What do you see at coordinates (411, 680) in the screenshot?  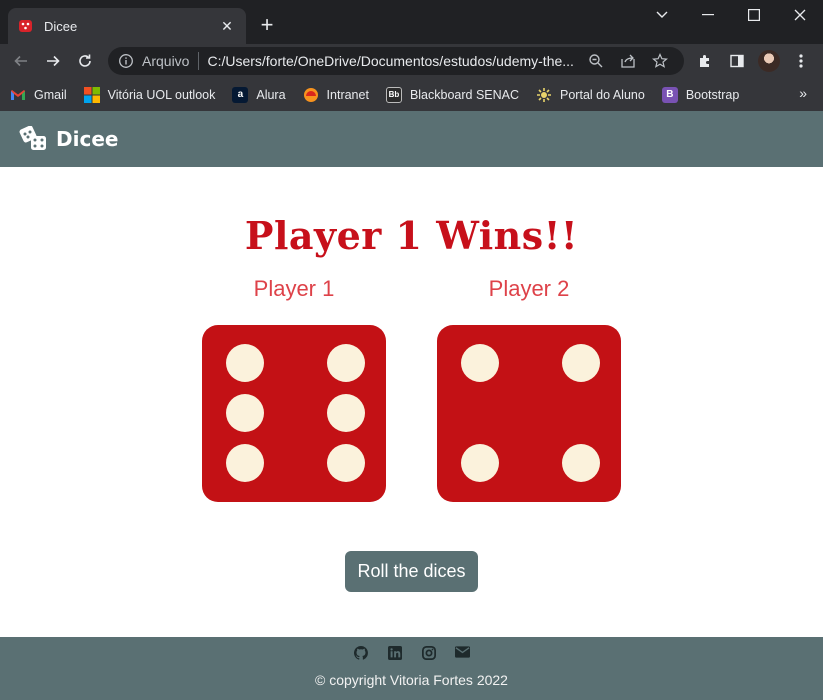 I see `copyright-text: © copyright Vitoria Fortes 2022` at bounding box center [411, 680].